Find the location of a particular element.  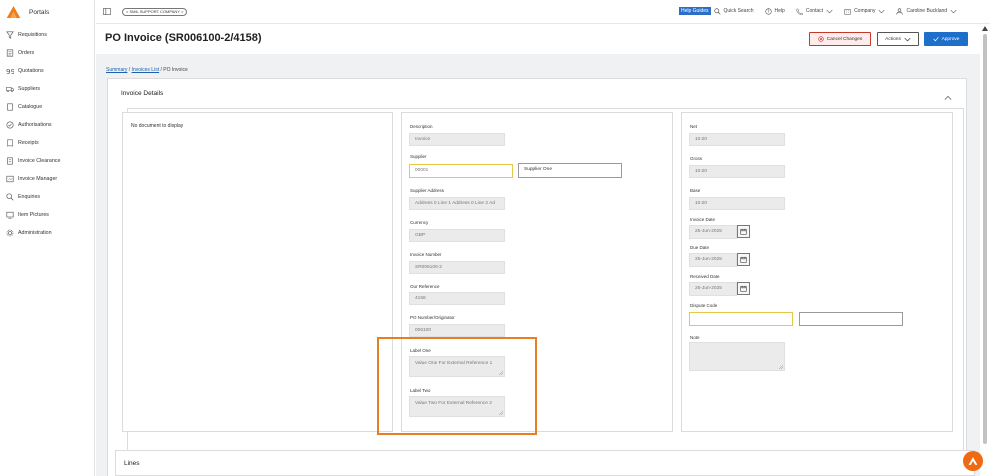

enquiries-icon is located at coordinates (10, 197).